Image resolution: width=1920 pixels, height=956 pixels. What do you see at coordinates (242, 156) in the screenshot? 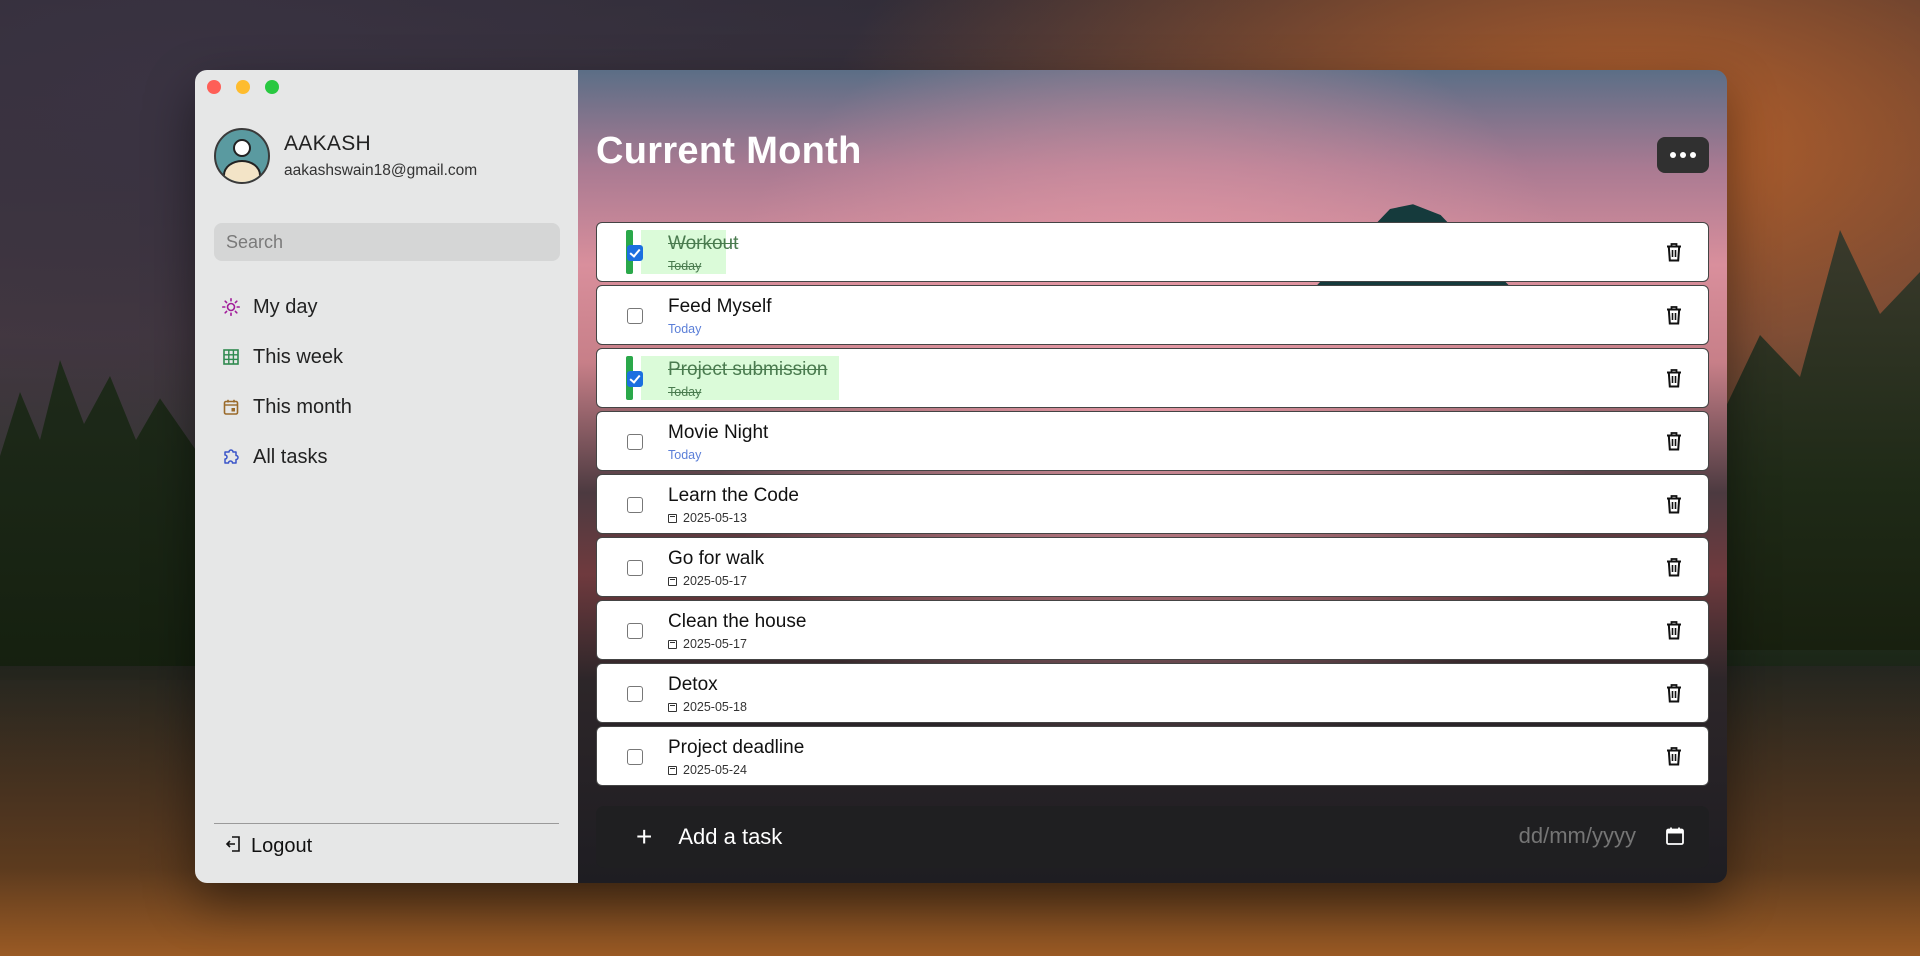
I see `user-avatar-icon` at bounding box center [242, 156].